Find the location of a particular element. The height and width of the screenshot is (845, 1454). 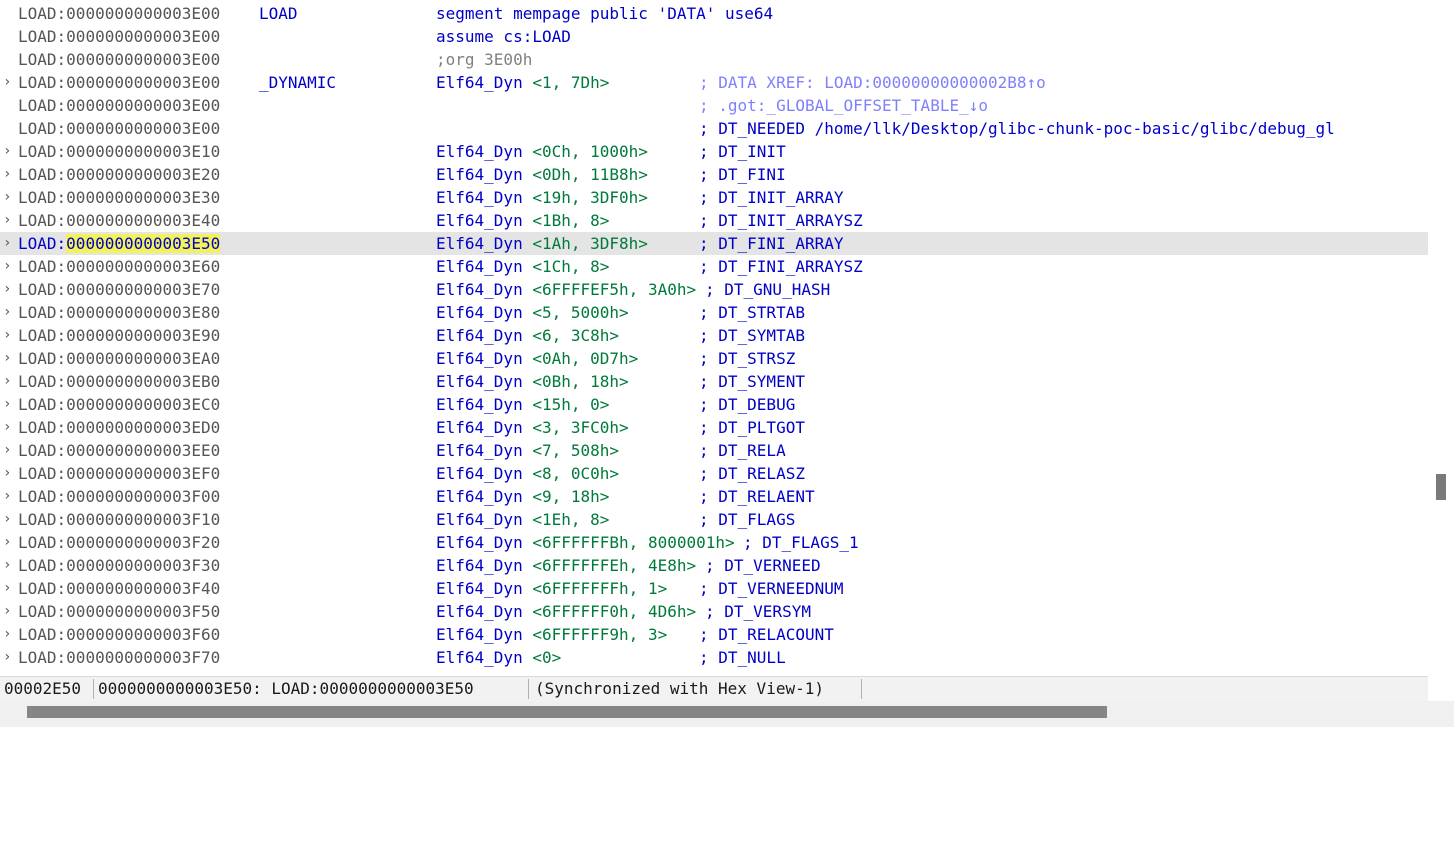

row-address: LOAD:0000000000003E60 is located at coordinates (119, 266).